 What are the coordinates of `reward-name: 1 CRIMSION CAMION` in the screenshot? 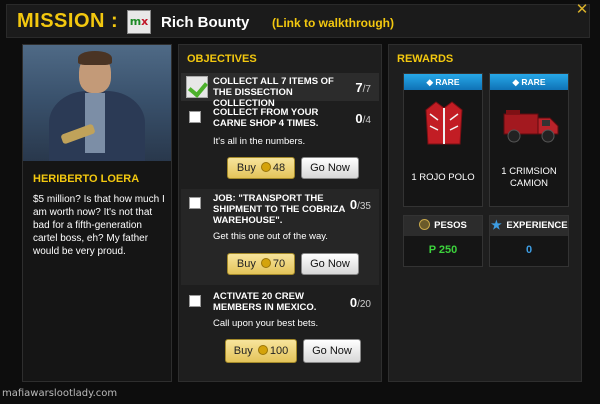 It's located at (529, 177).